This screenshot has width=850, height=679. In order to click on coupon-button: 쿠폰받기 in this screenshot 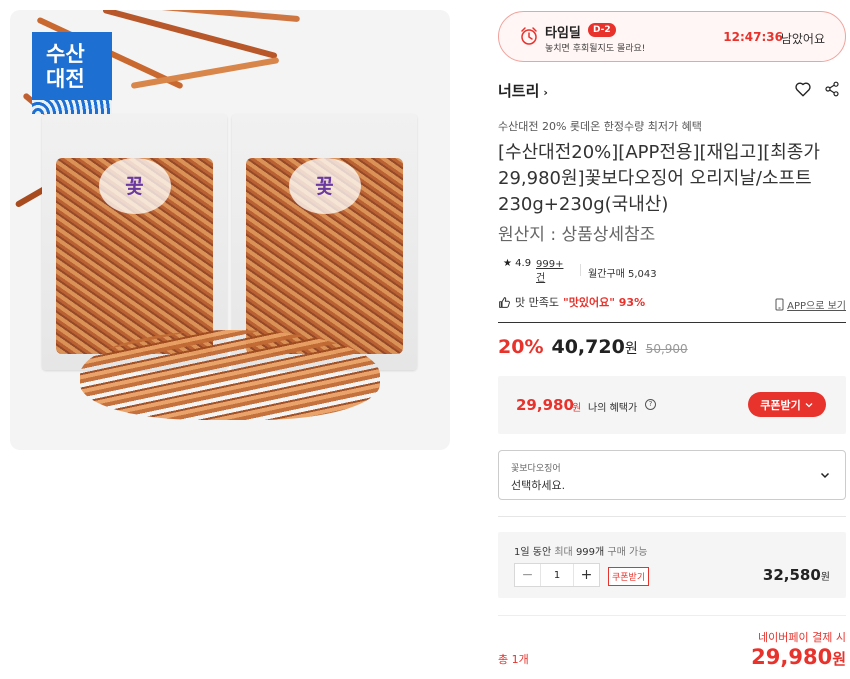, I will do `click(787, 404)`.